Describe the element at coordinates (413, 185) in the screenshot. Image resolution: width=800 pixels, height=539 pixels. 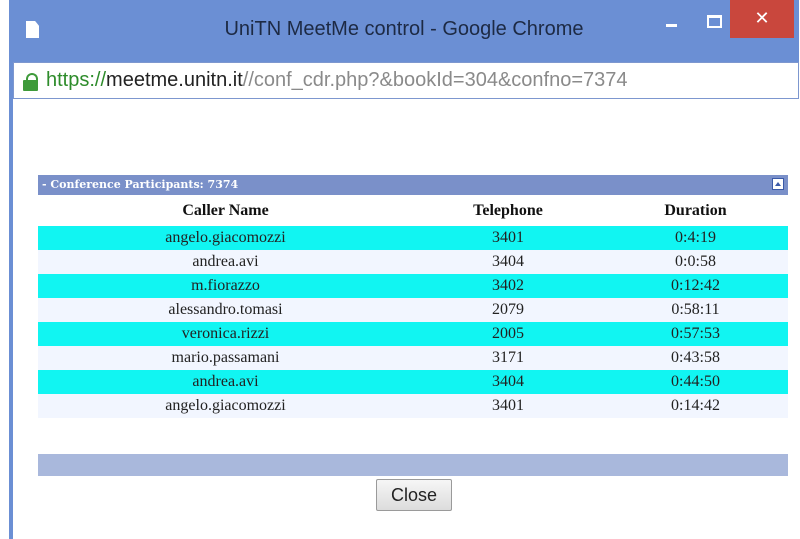
I see `panel-header: - Conference Participants: 7374` at that location.